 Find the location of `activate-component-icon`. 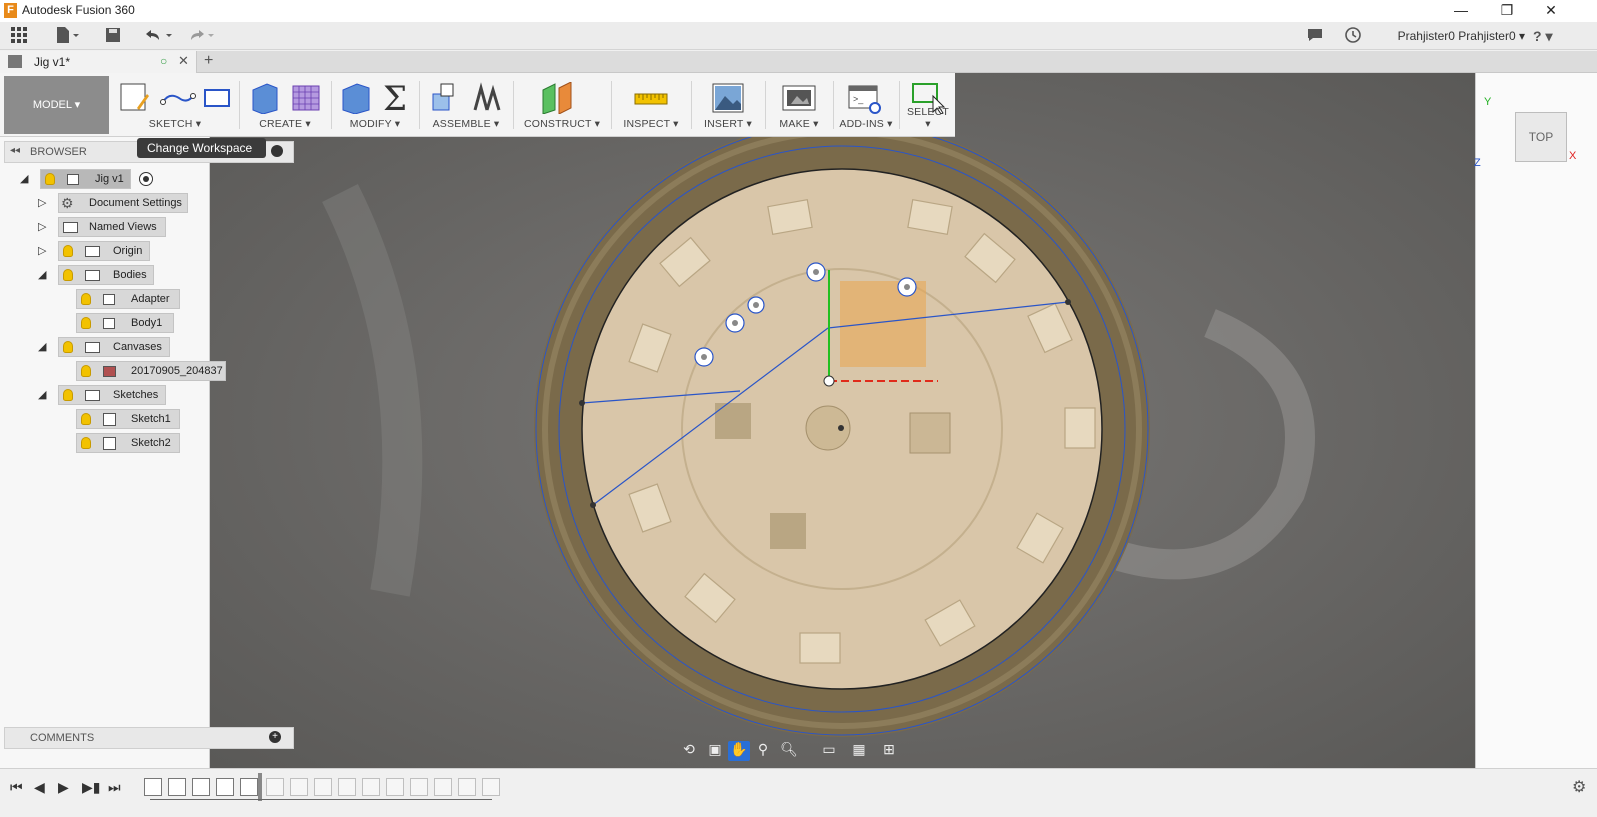

activate-component-icon is located at coordinates (146, 179).